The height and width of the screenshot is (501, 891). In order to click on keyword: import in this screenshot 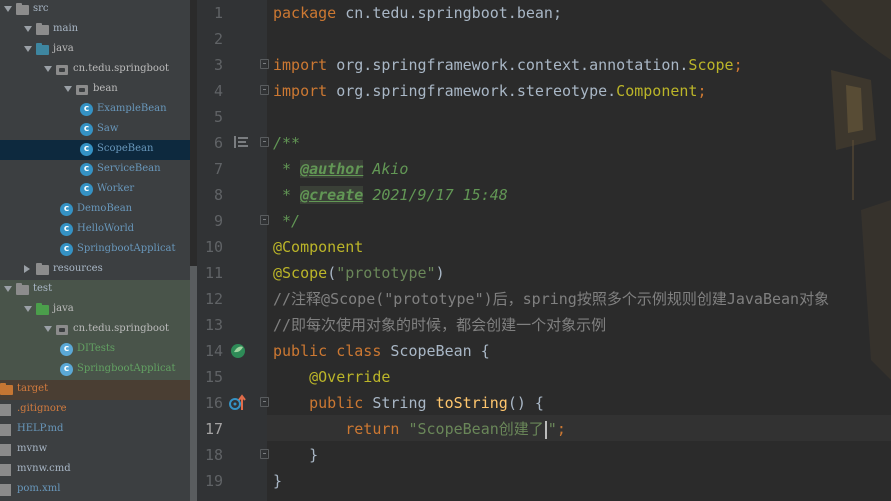, I will do `click(300, 91)`.